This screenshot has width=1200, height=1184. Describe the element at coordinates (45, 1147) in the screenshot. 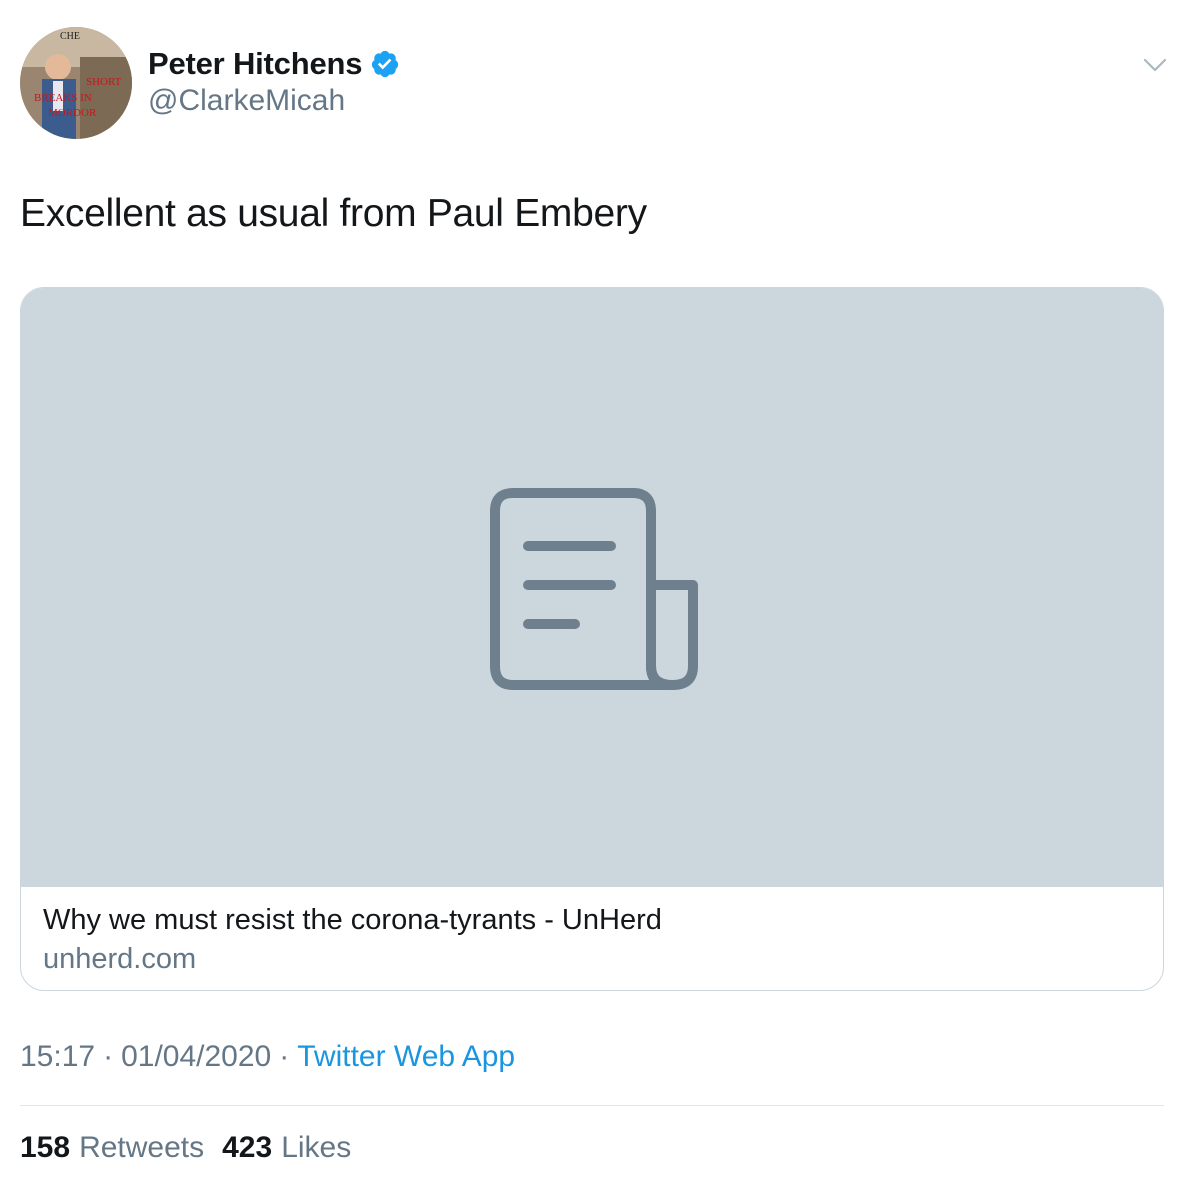

I see `retweets-count: 158` at that location.